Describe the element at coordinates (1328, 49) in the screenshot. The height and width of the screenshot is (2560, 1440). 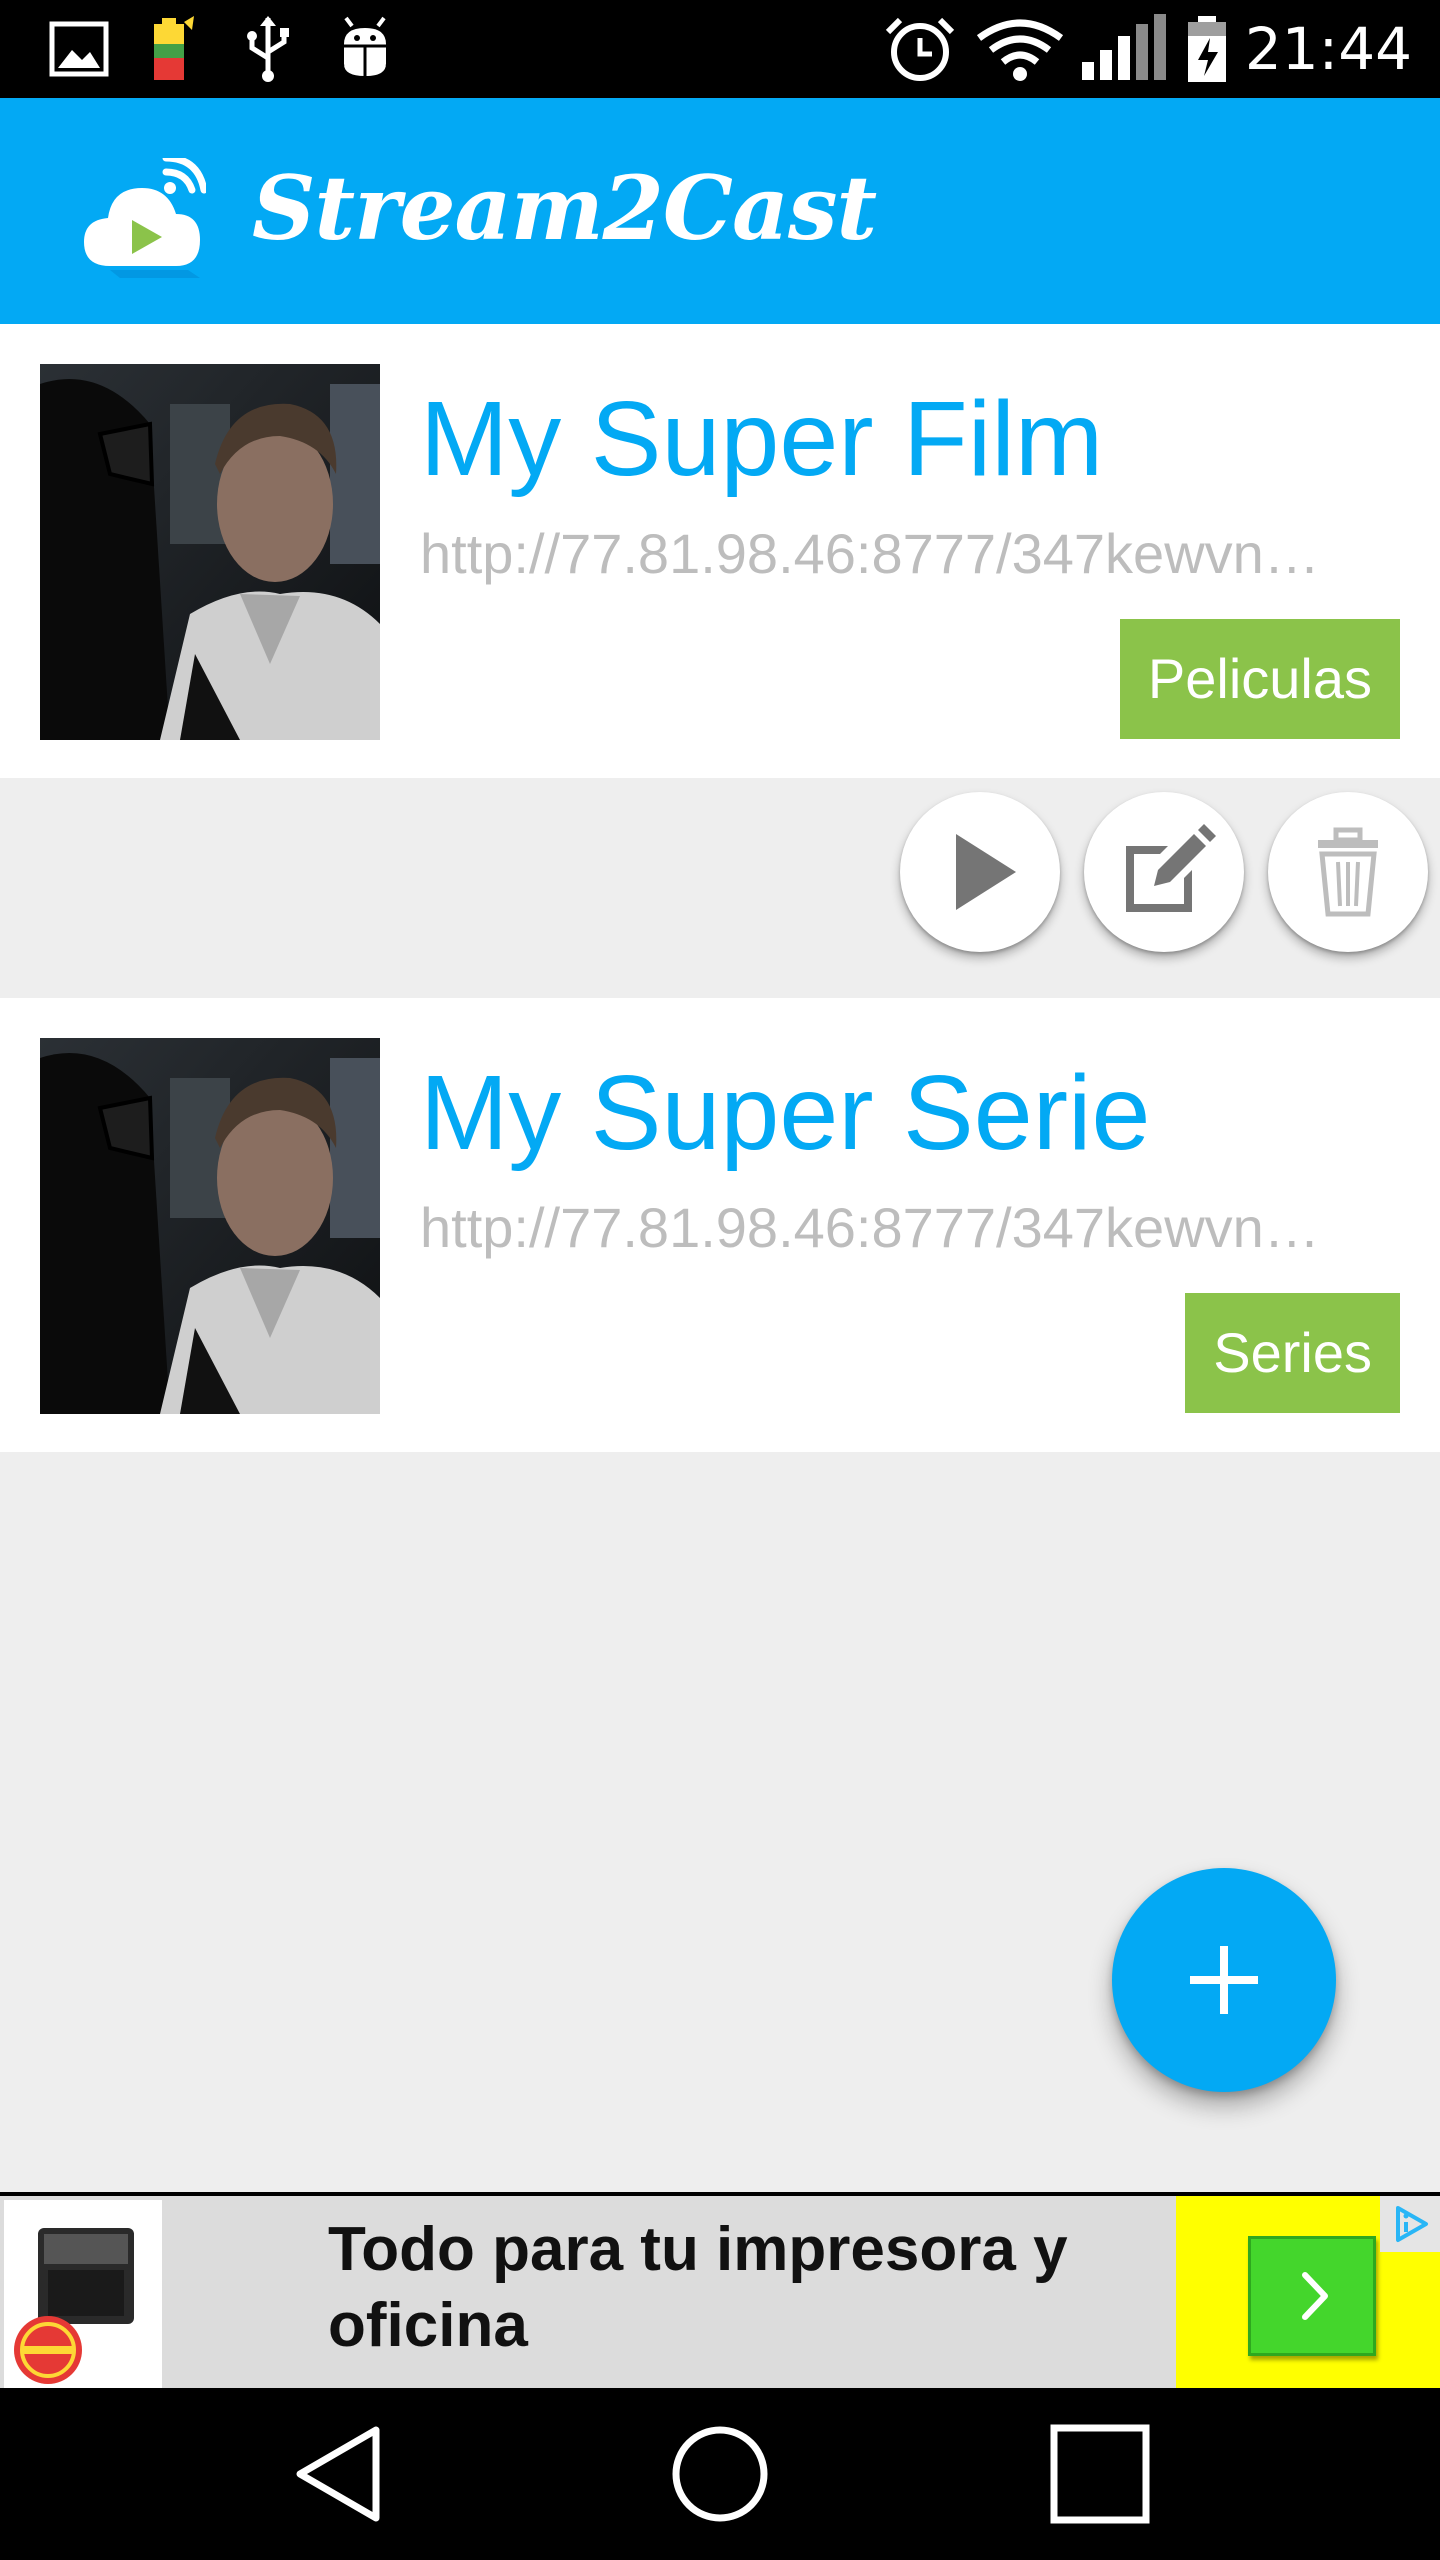
I see `clock: 21:44` at that location.